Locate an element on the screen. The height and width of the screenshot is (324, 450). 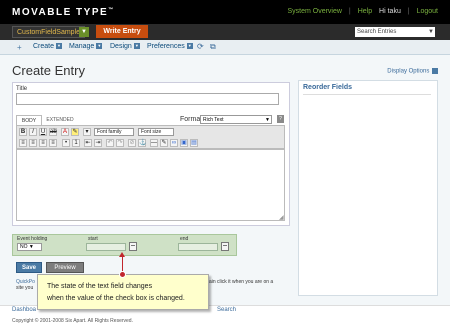
align-center-icon: ≡ is located at coordinates (33, 143).